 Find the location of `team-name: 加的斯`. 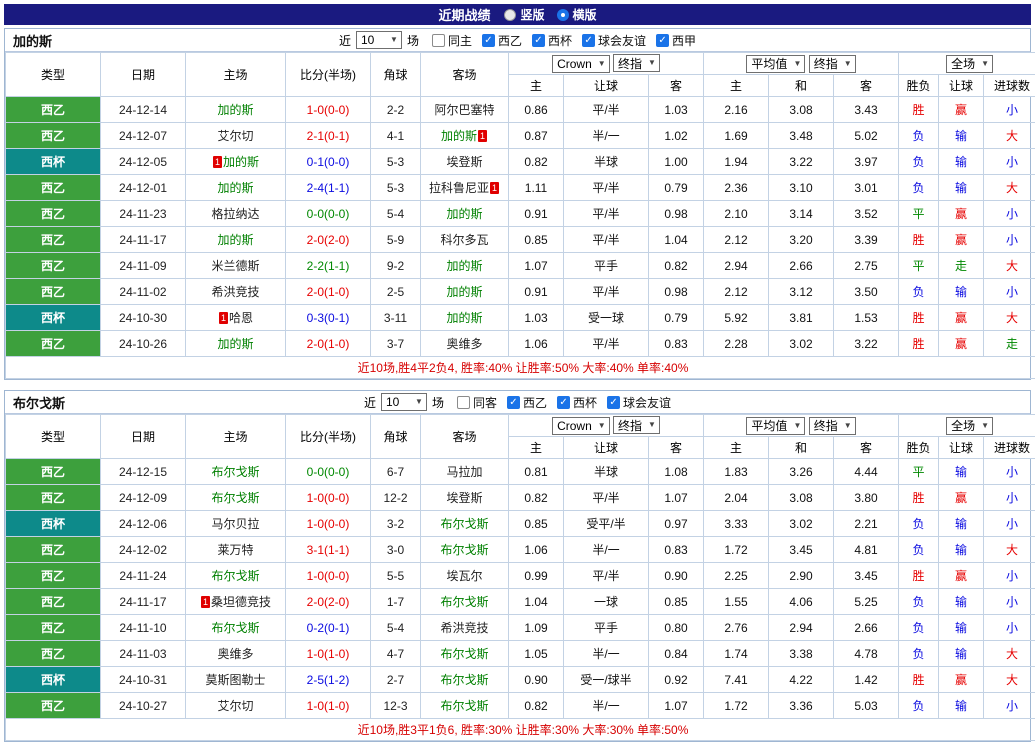

team-name: 加的斯 is located at coordinates (464, 318).